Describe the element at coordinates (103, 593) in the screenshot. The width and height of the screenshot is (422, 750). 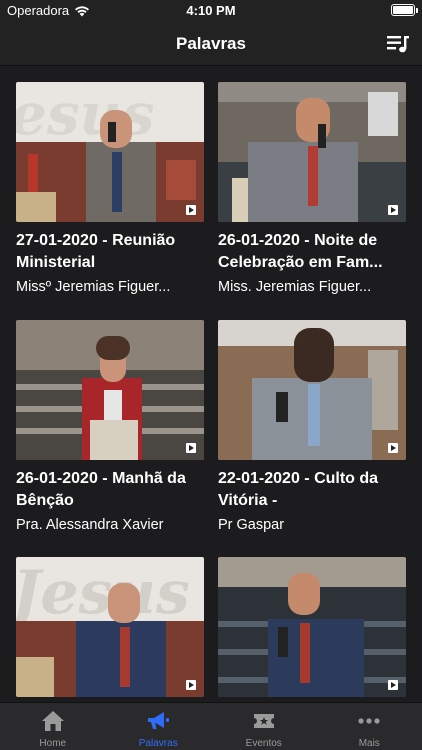
I see `svg-text: Jesus` at that location.